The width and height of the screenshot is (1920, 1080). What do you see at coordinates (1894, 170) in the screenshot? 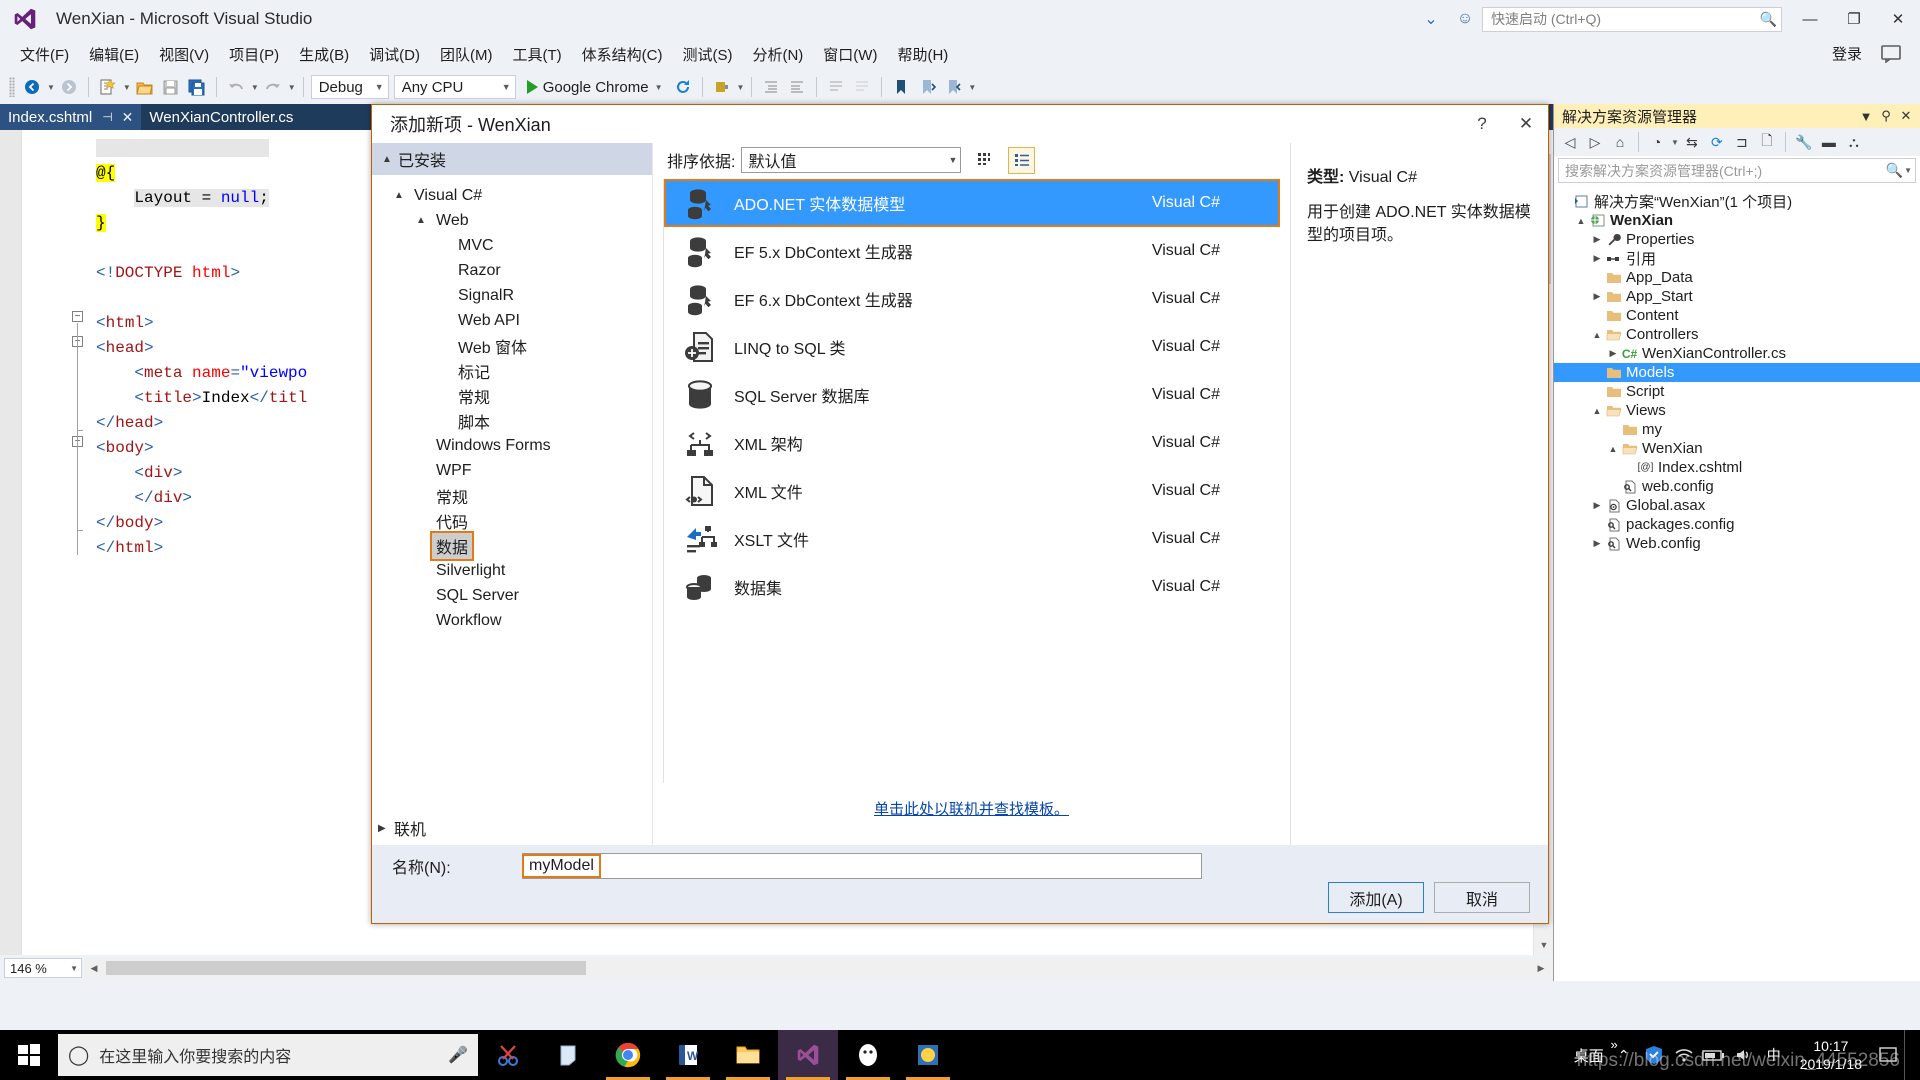
I see `search-icon: 🔍` at bounding box center [1894, 170].